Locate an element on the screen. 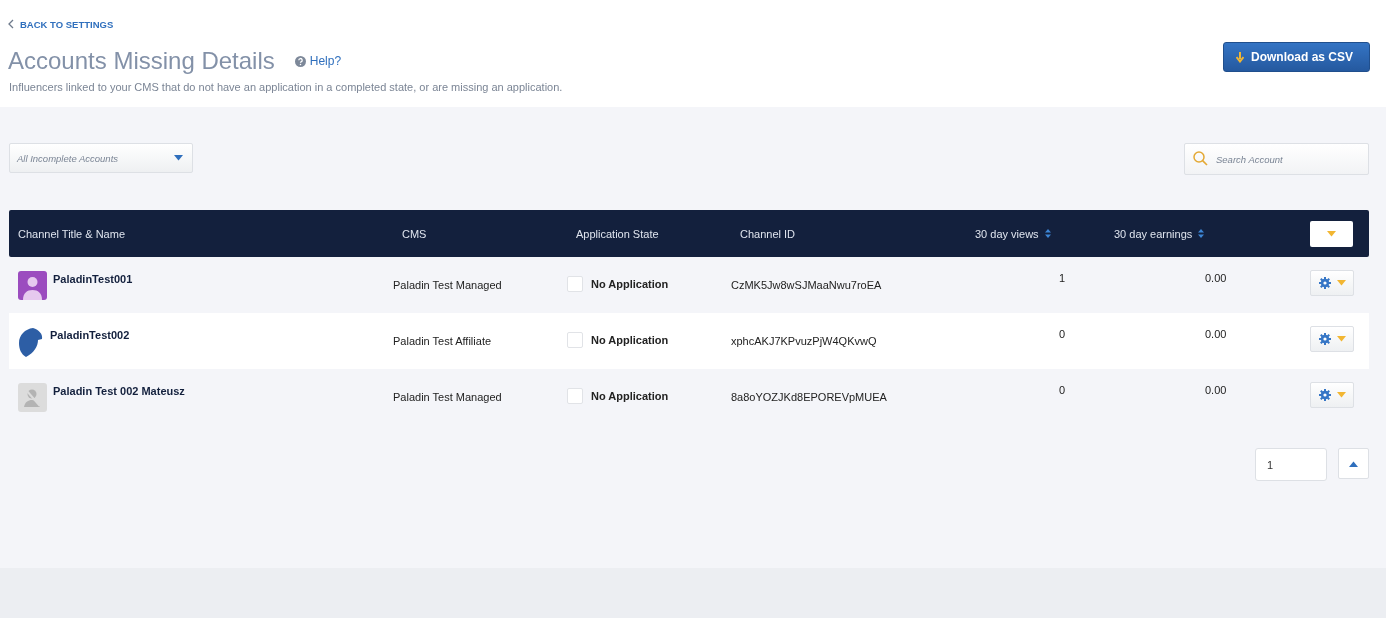 Image resolution: width=1386 pixels, height=618 pixels. search-icon is located at coordinates (1200, 158).